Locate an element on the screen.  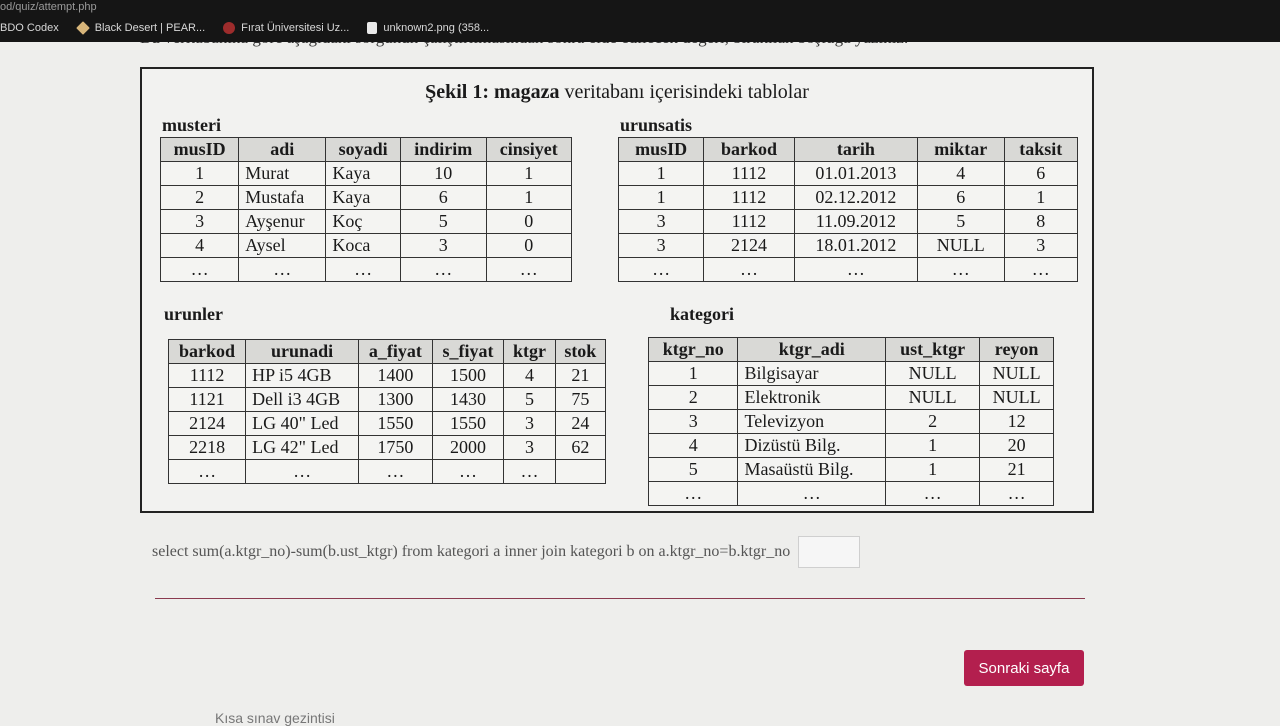
column-header: reyon is located at coordinates (1016, 349).